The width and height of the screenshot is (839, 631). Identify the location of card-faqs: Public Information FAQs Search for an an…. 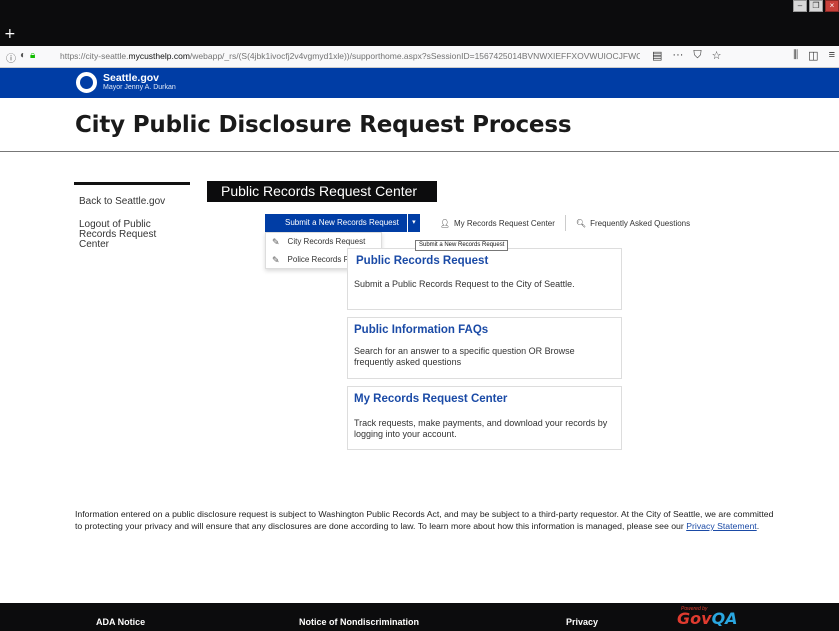
(484, 348).